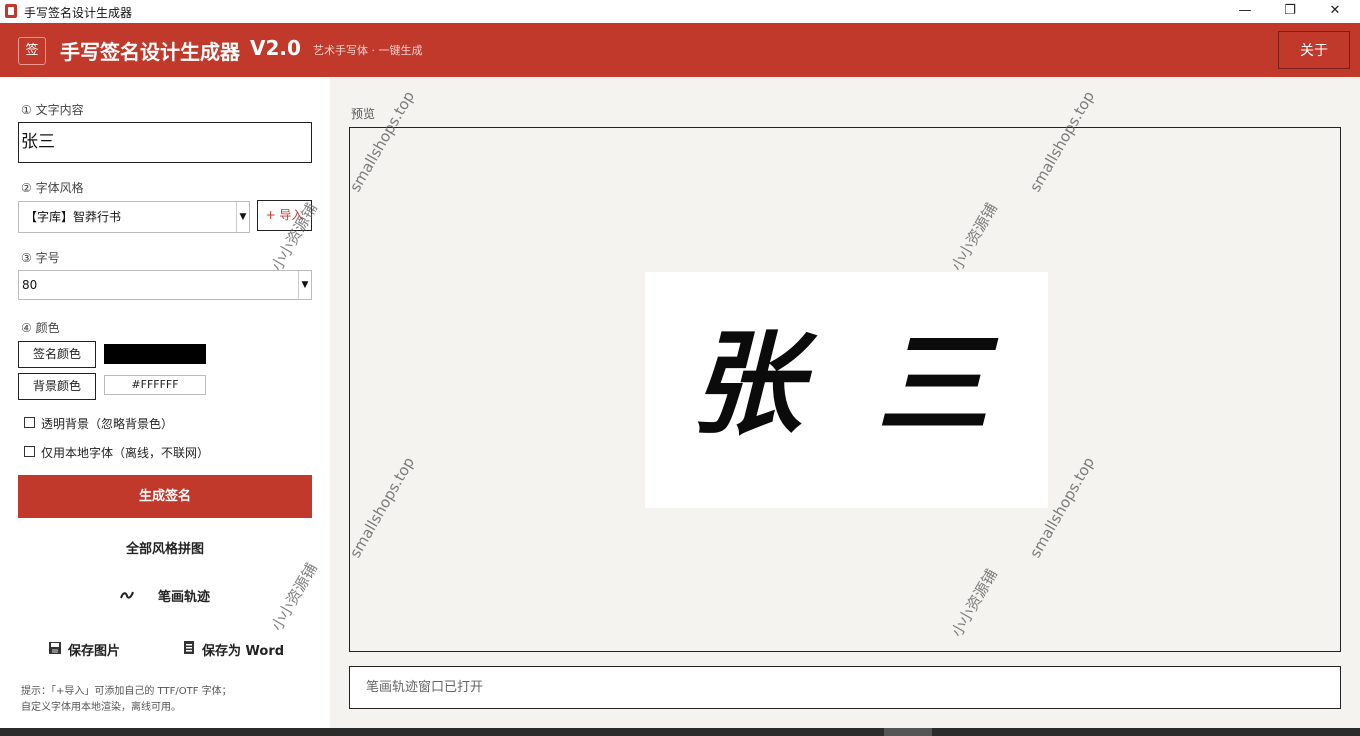  What do you see at coordinates (1314, 50) in the screenshot?
I see `about-button: 关于` at bounding box center [1314, 50].